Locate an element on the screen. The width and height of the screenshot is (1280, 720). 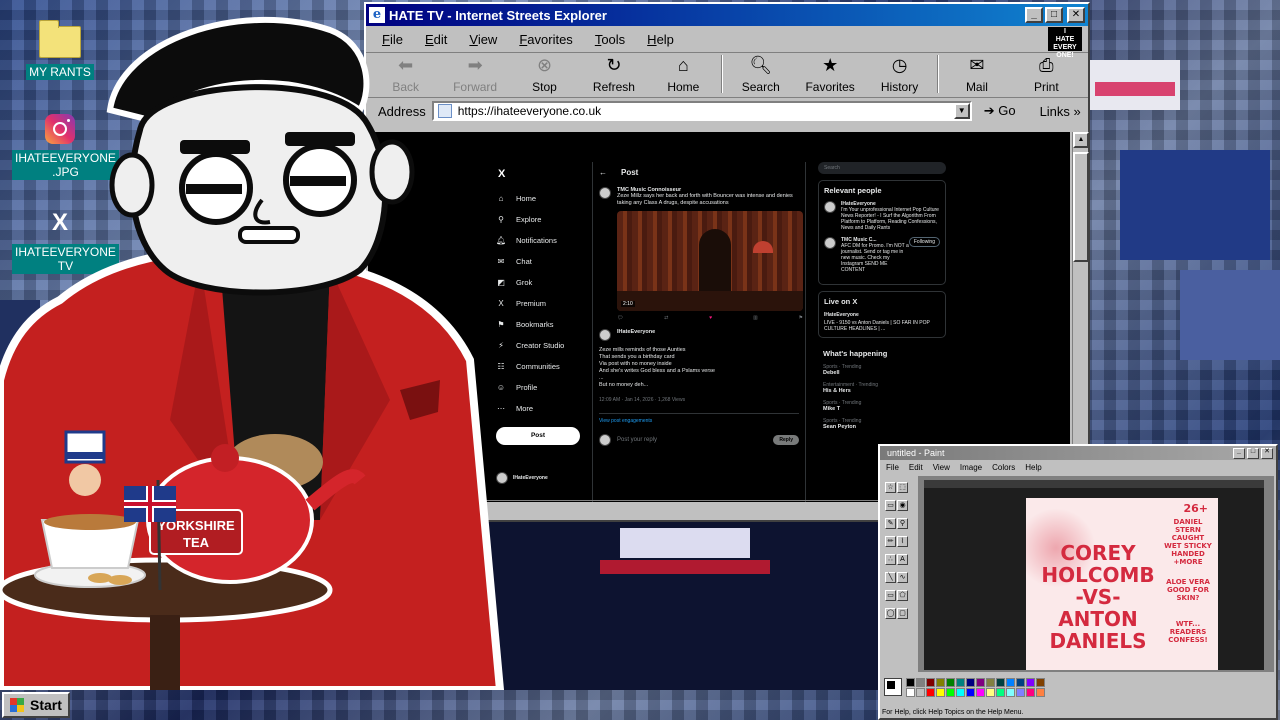
airbrush-icon: ∴ is located at coordinates (890, 559).